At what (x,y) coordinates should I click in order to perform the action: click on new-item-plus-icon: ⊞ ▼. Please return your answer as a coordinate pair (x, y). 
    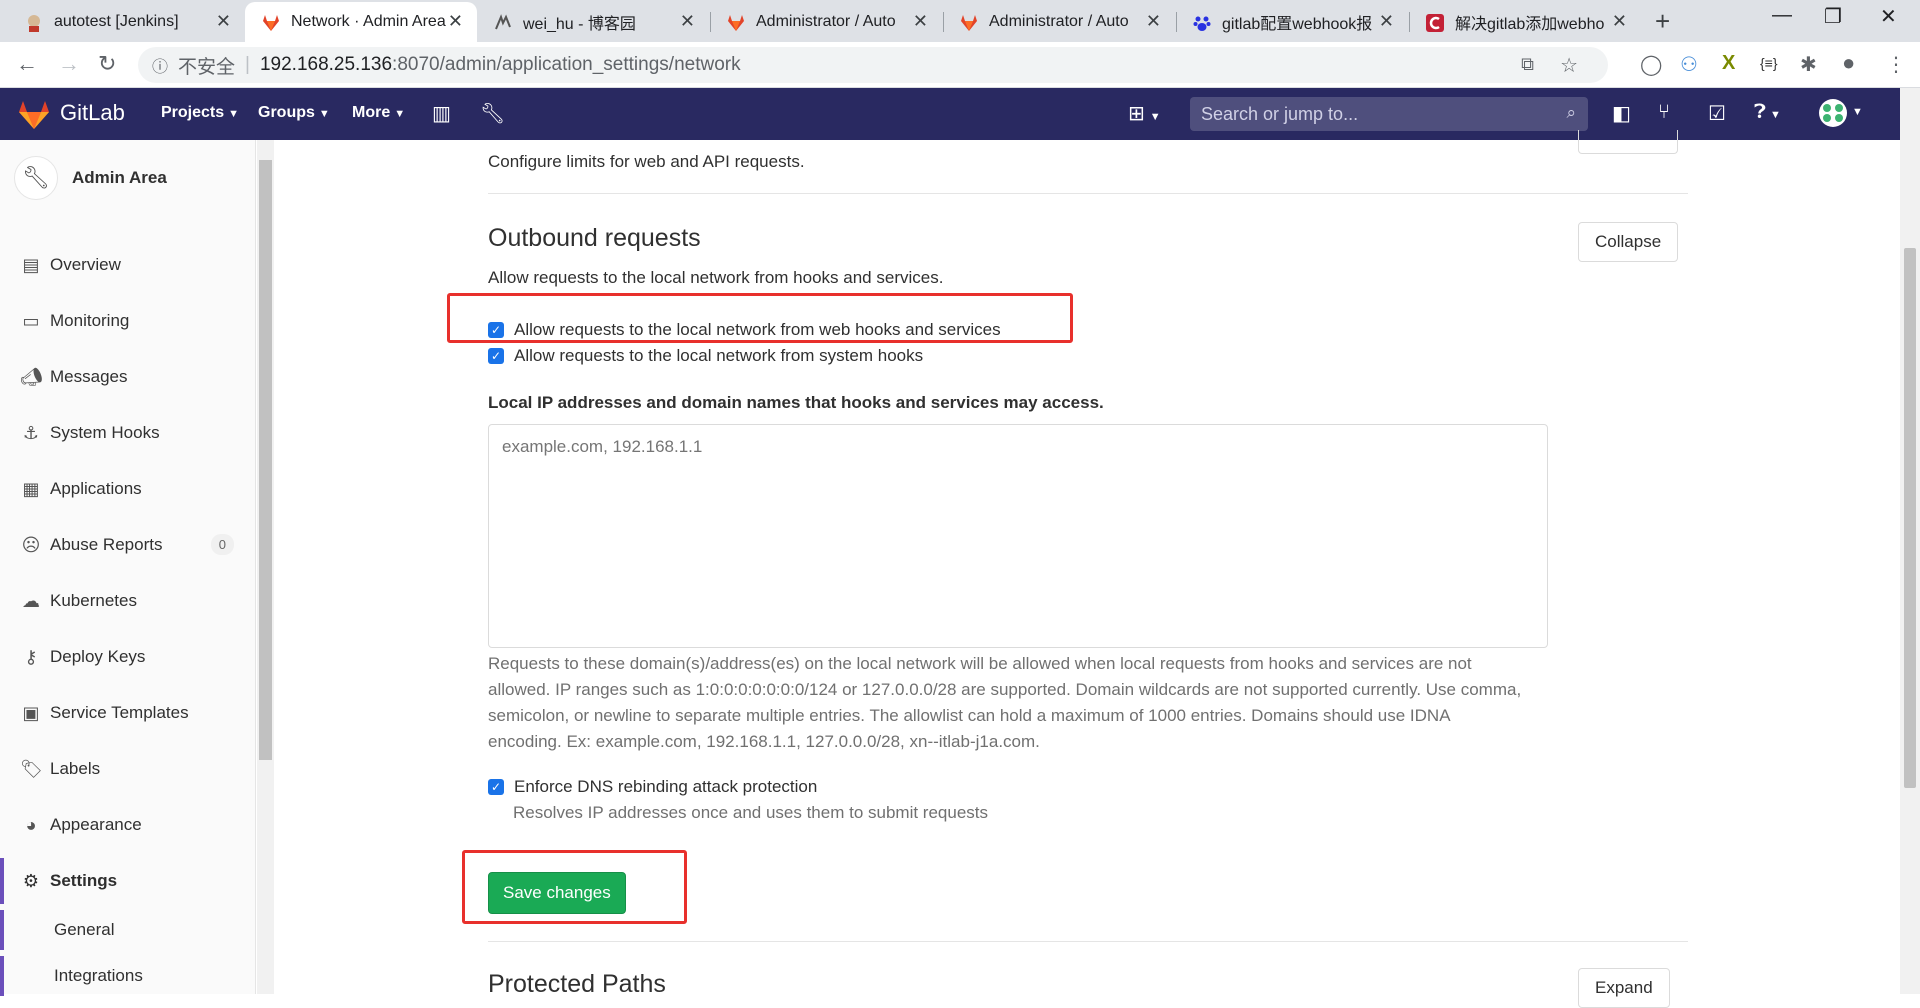
    Looking at the image, I should click on (1144, 113).